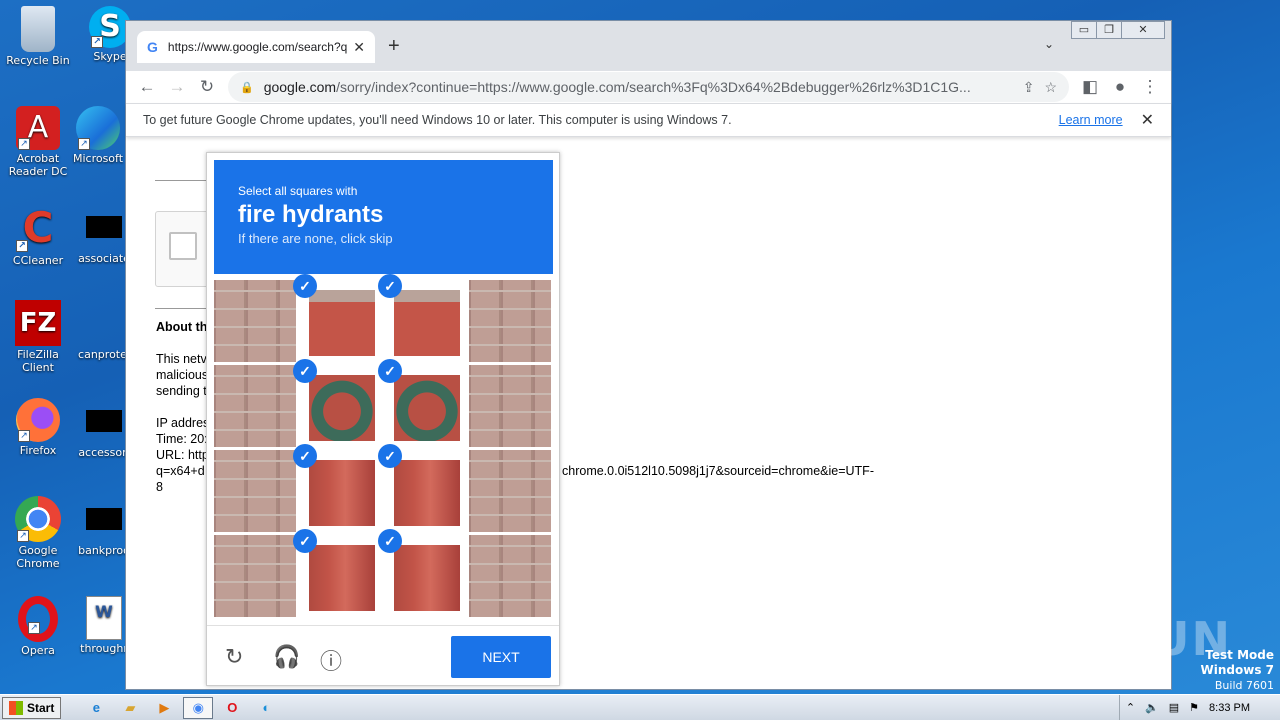 The height and width of the screenshot is (720, 1280). What do you see at coordinates (232, 708) in the screenshot?
I see `taskbar-opera-icon: O` at bounding box center [232, 708].